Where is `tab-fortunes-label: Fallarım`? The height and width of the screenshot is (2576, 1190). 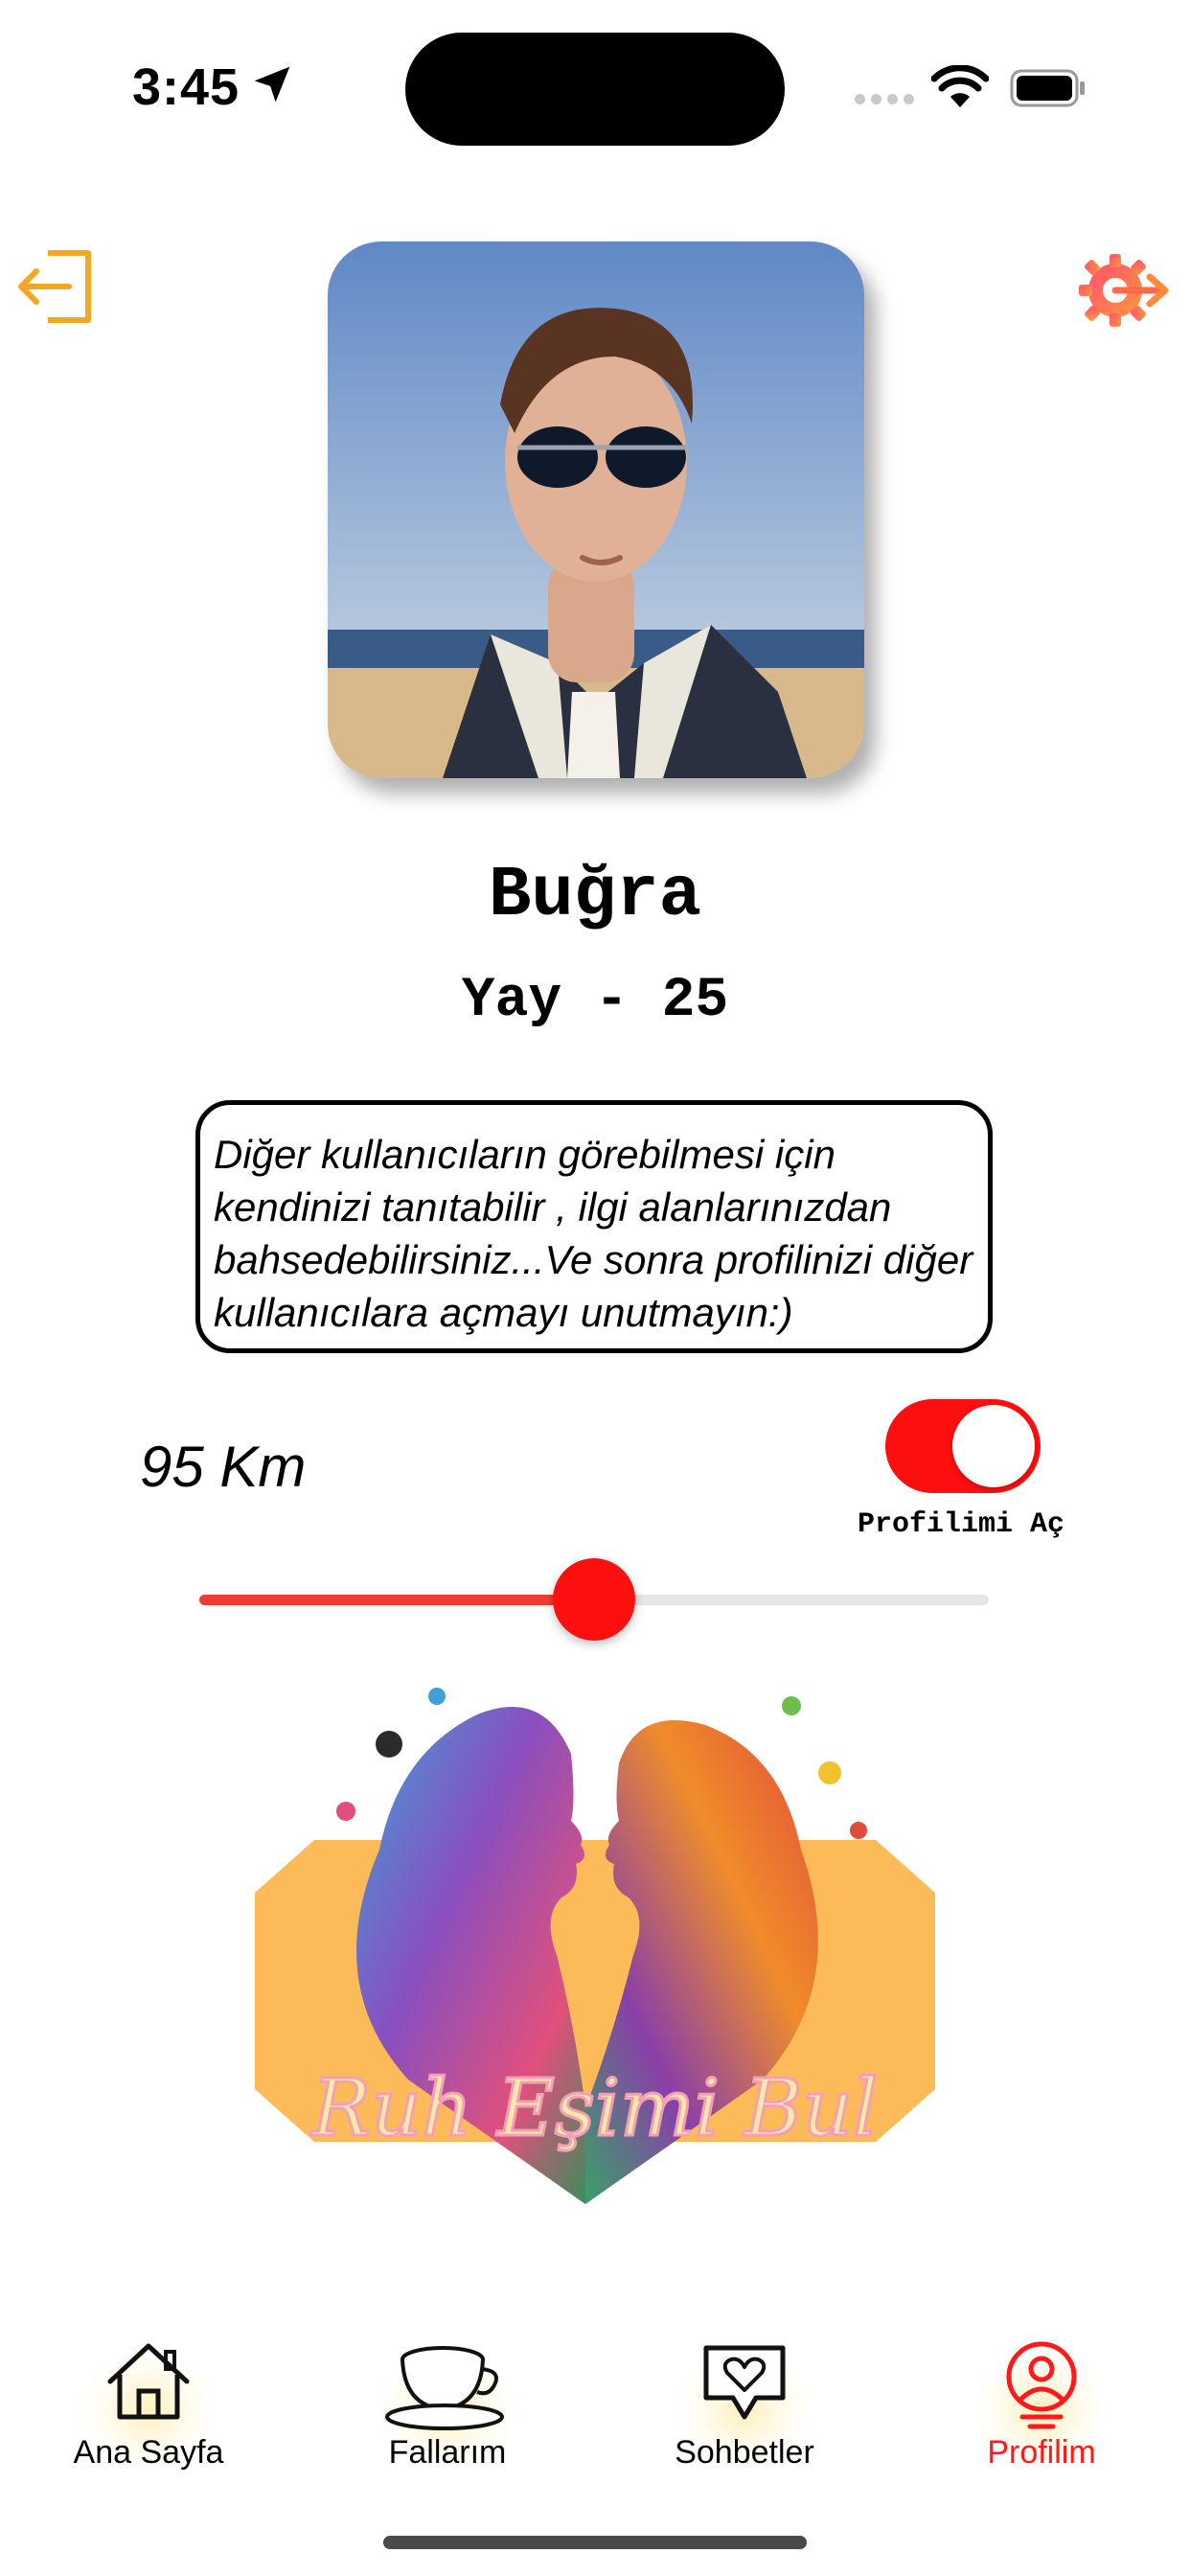
tab-fortunes-label: Fallarım is located at coordinates (448, 2452).